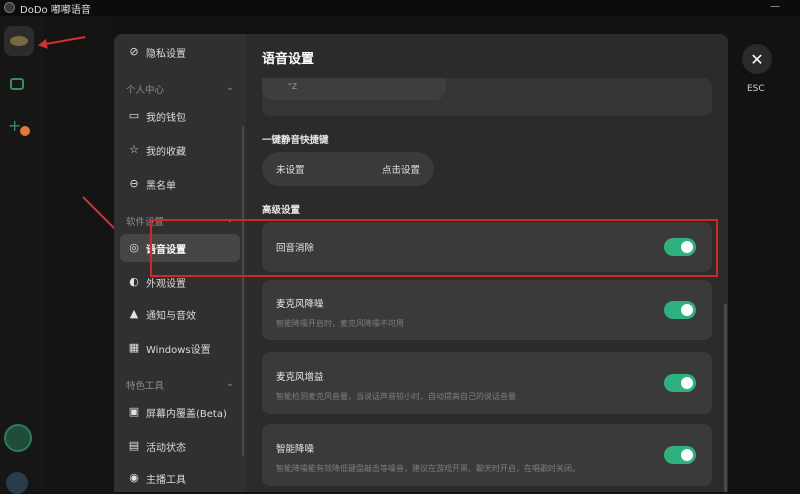  What do you see at coordinates (680, 310) in the screenshot?
I see `mic-noise-reduction-toggle` at bounding box center [680, 310].